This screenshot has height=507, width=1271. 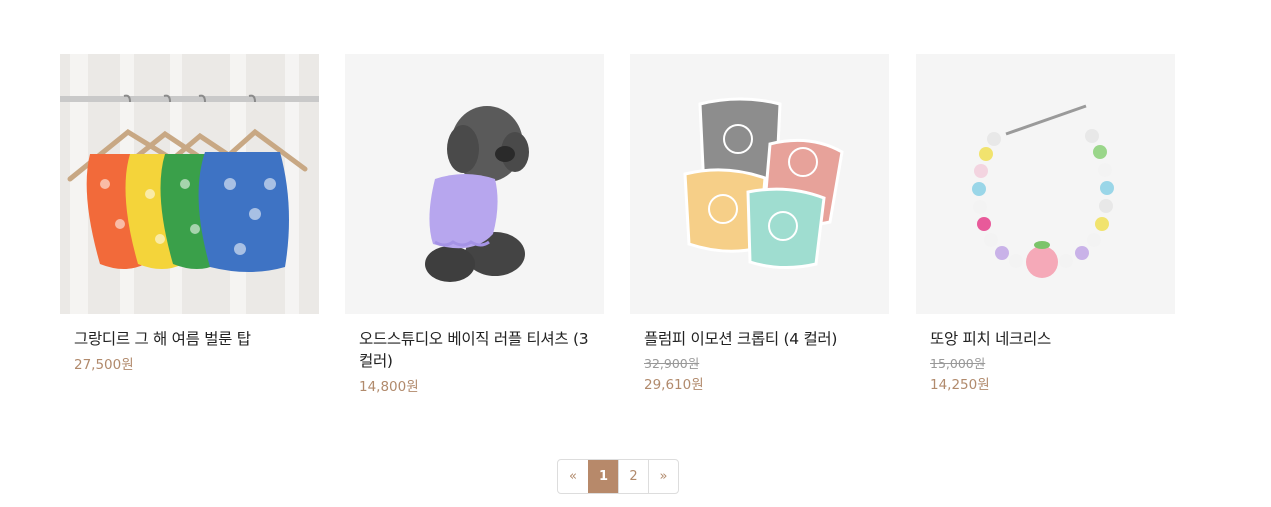 I want to click on pagination-next-button: », so click(x=663, y=476).